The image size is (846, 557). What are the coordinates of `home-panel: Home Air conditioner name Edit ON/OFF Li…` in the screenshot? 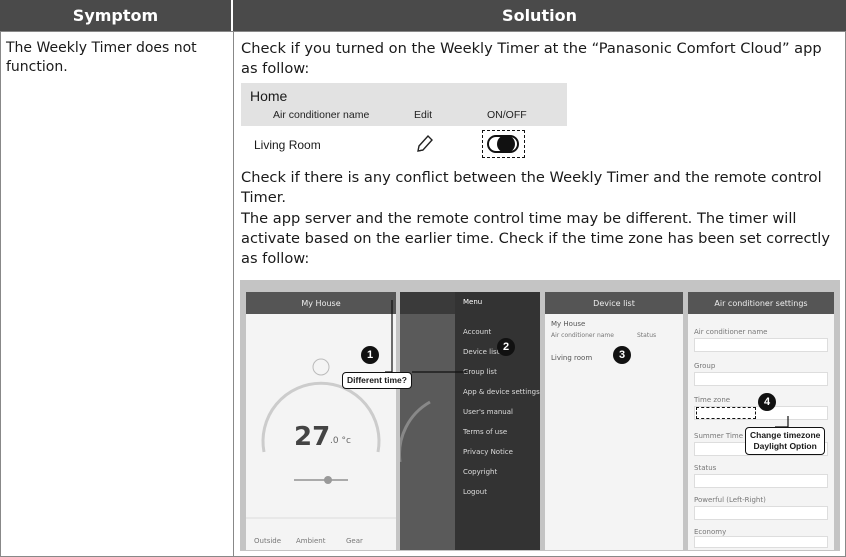 It's located at (404, 125).